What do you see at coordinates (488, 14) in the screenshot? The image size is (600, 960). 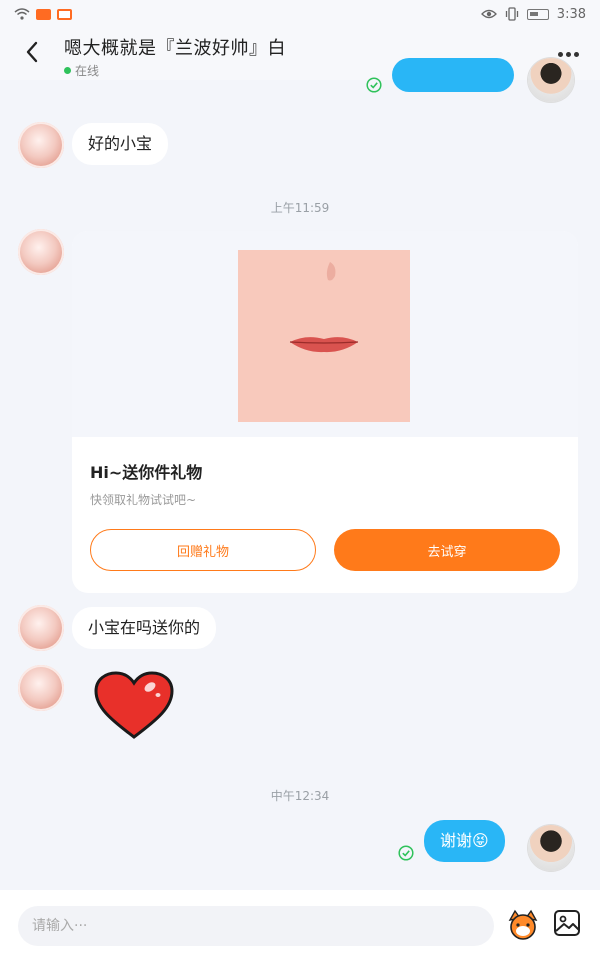 I see `eye-icon` at bounding box center [488, 14].